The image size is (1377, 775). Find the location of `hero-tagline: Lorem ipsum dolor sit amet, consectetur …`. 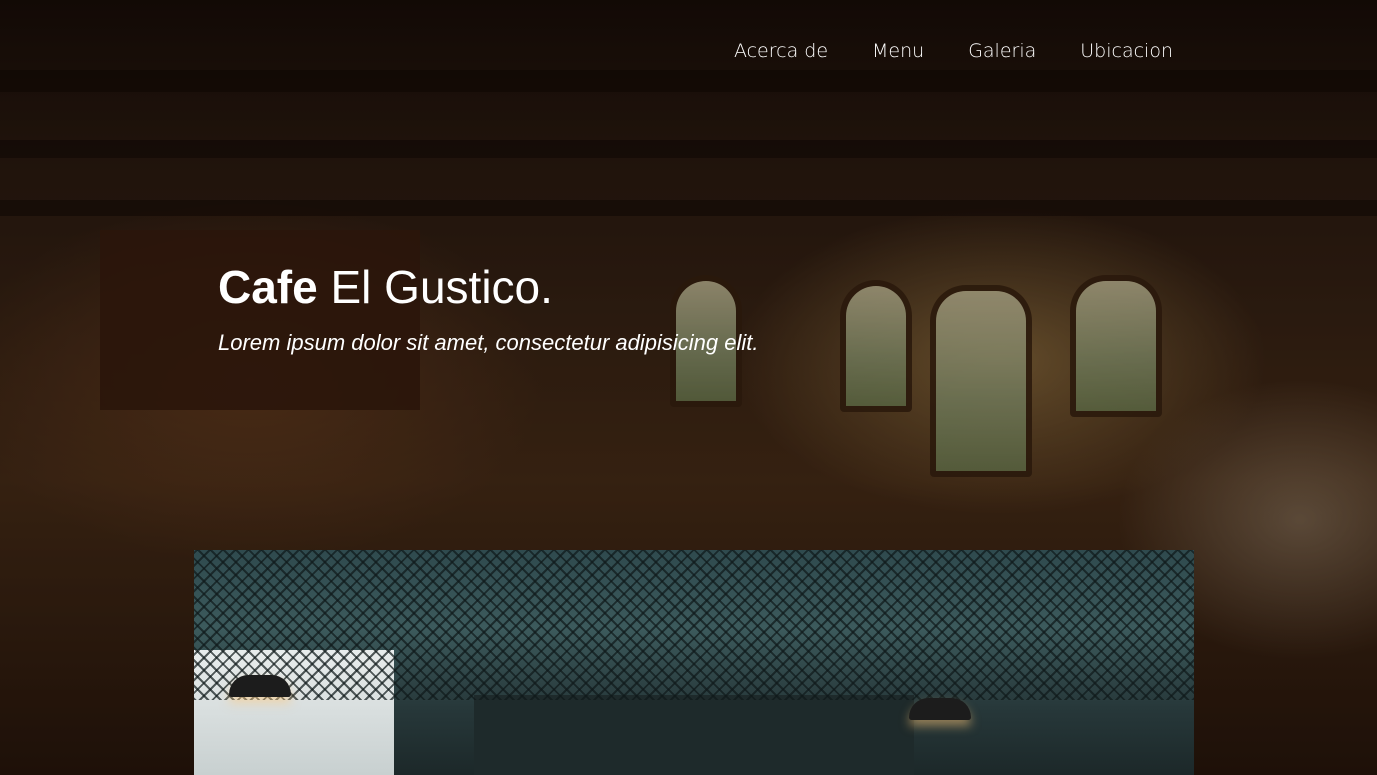

hero-tagline: Lorem ipsum dolor sit amet, consectetur … is located at coordinates (488, 342).